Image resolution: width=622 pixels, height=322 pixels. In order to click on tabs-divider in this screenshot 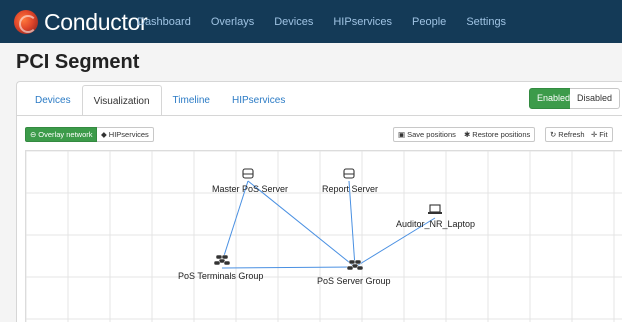, I will do `click(319, 115)`.